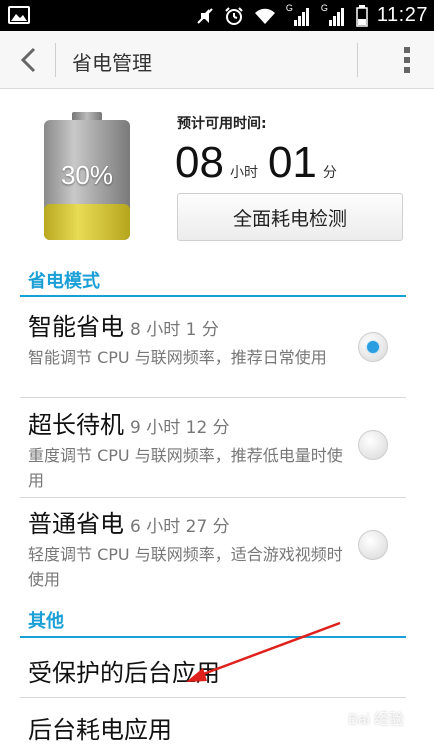 This screenshot has width=434, height=753. I want to click on watermark-logo: Bai 经验, so click(376, 719).